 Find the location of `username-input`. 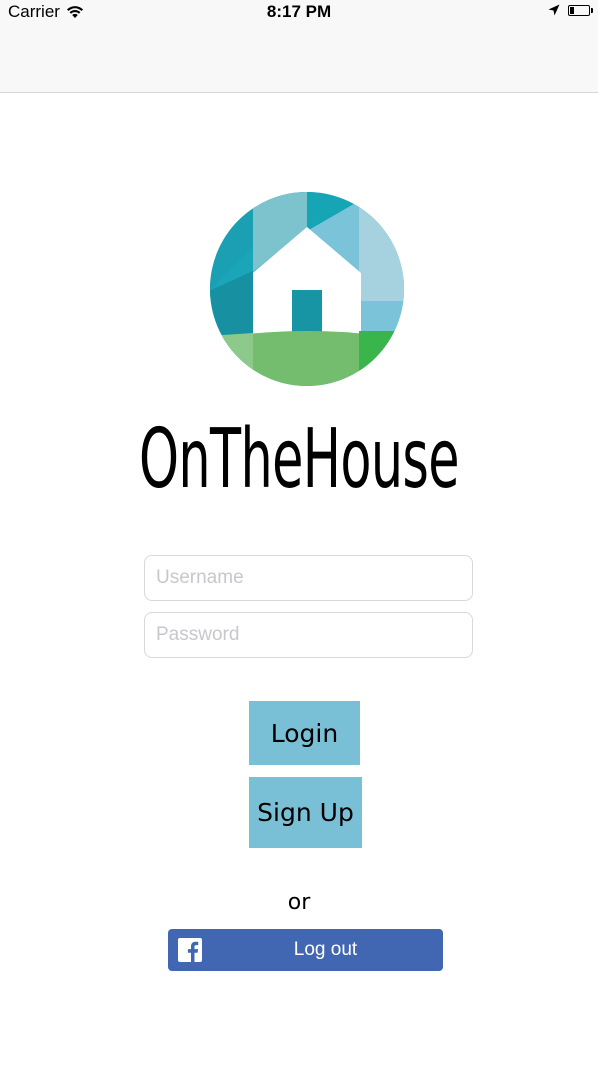

username-input is located at coordinates (308, 578).